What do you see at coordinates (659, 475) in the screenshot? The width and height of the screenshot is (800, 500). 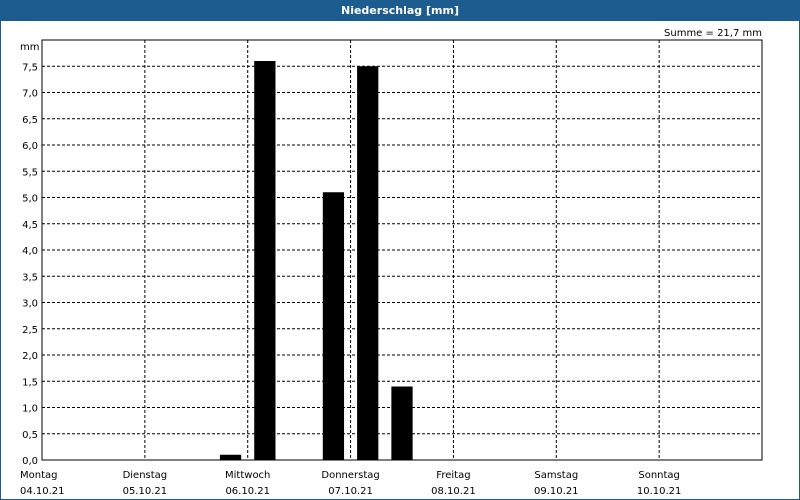 I see `x-tick-weekday: Sonntag` at bounding box center [659, 475].